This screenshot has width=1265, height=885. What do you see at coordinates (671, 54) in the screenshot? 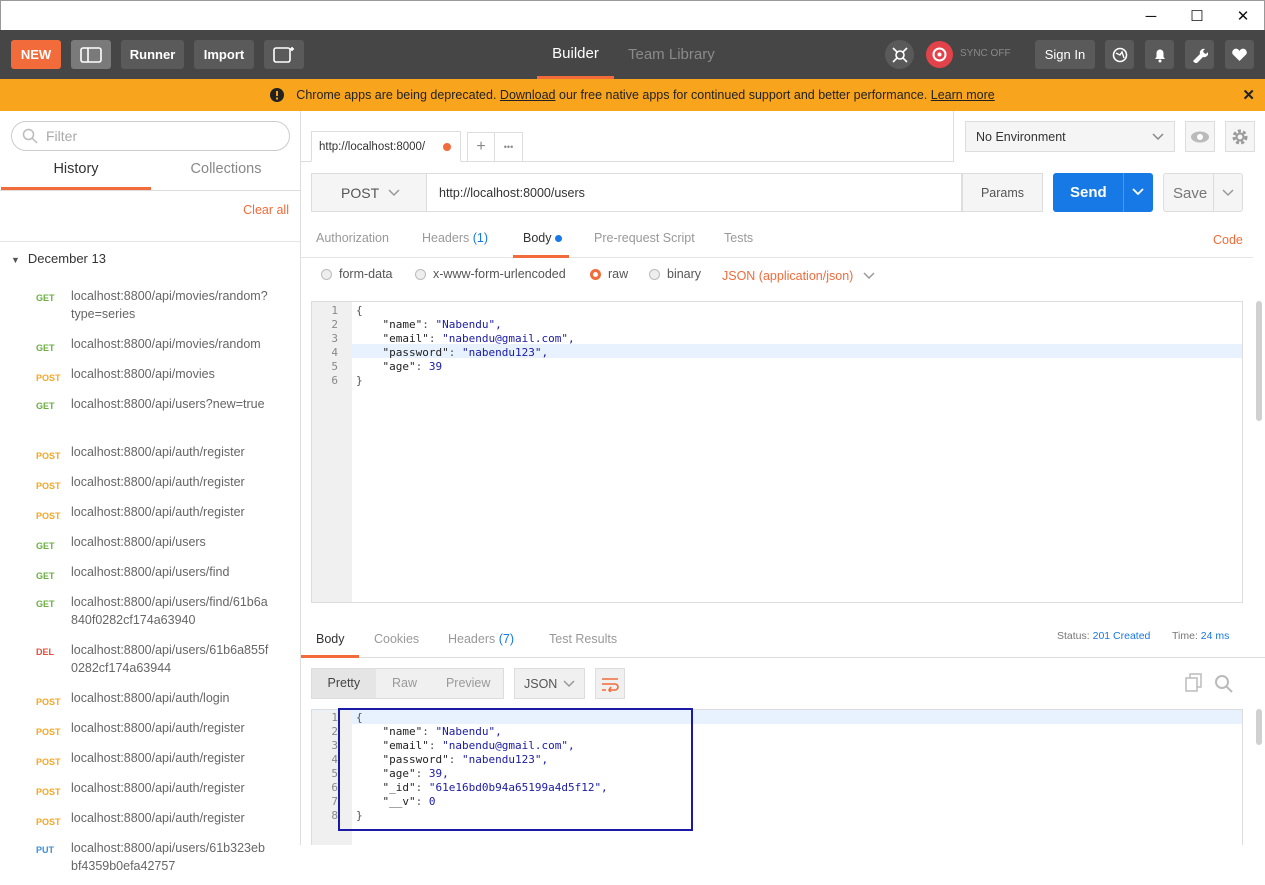
I see `tab-team-library: Team Library` at bounding box center [671, 54].